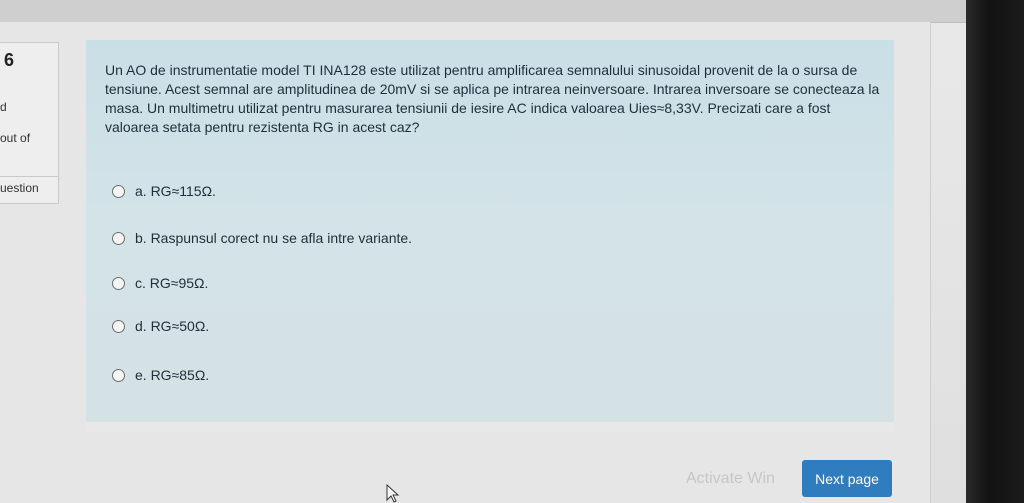  I want to click on question-bottom-band, so click(490, 427).